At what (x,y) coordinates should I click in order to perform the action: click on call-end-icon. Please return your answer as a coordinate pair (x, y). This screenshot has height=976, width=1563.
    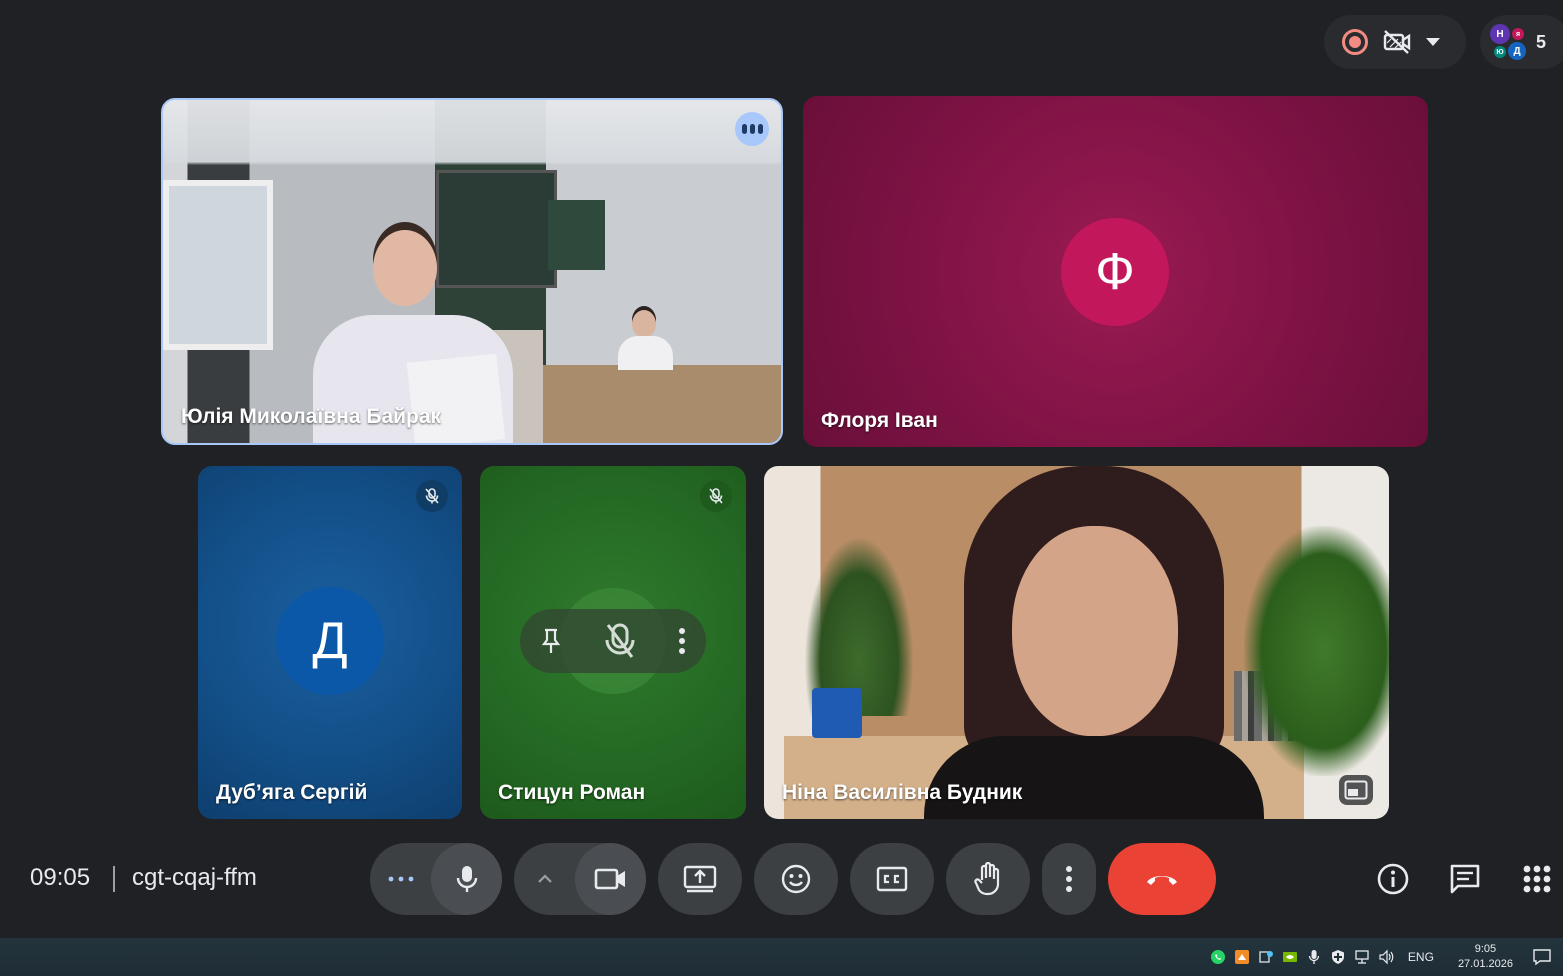
    Looking at the image, I should click on (1162, 879).